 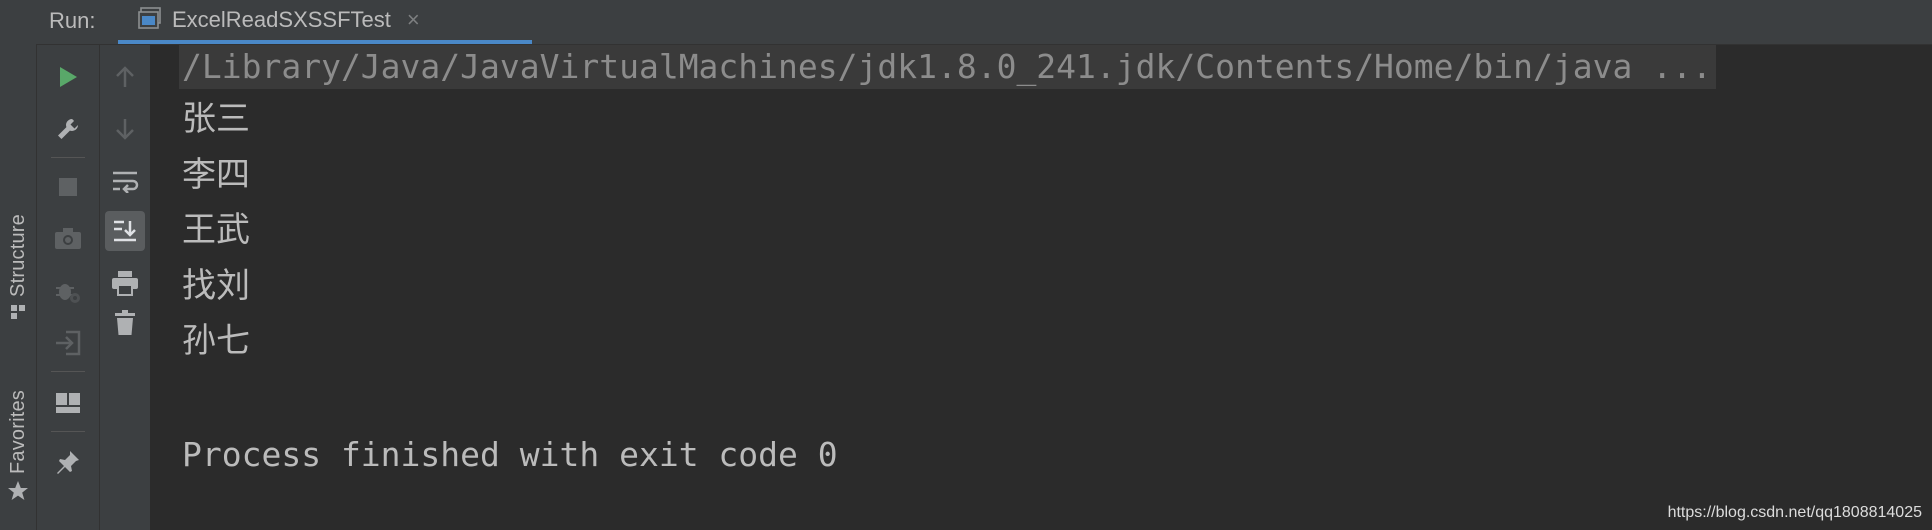 I want to click on pin-icon, so click(x=68, y=462).